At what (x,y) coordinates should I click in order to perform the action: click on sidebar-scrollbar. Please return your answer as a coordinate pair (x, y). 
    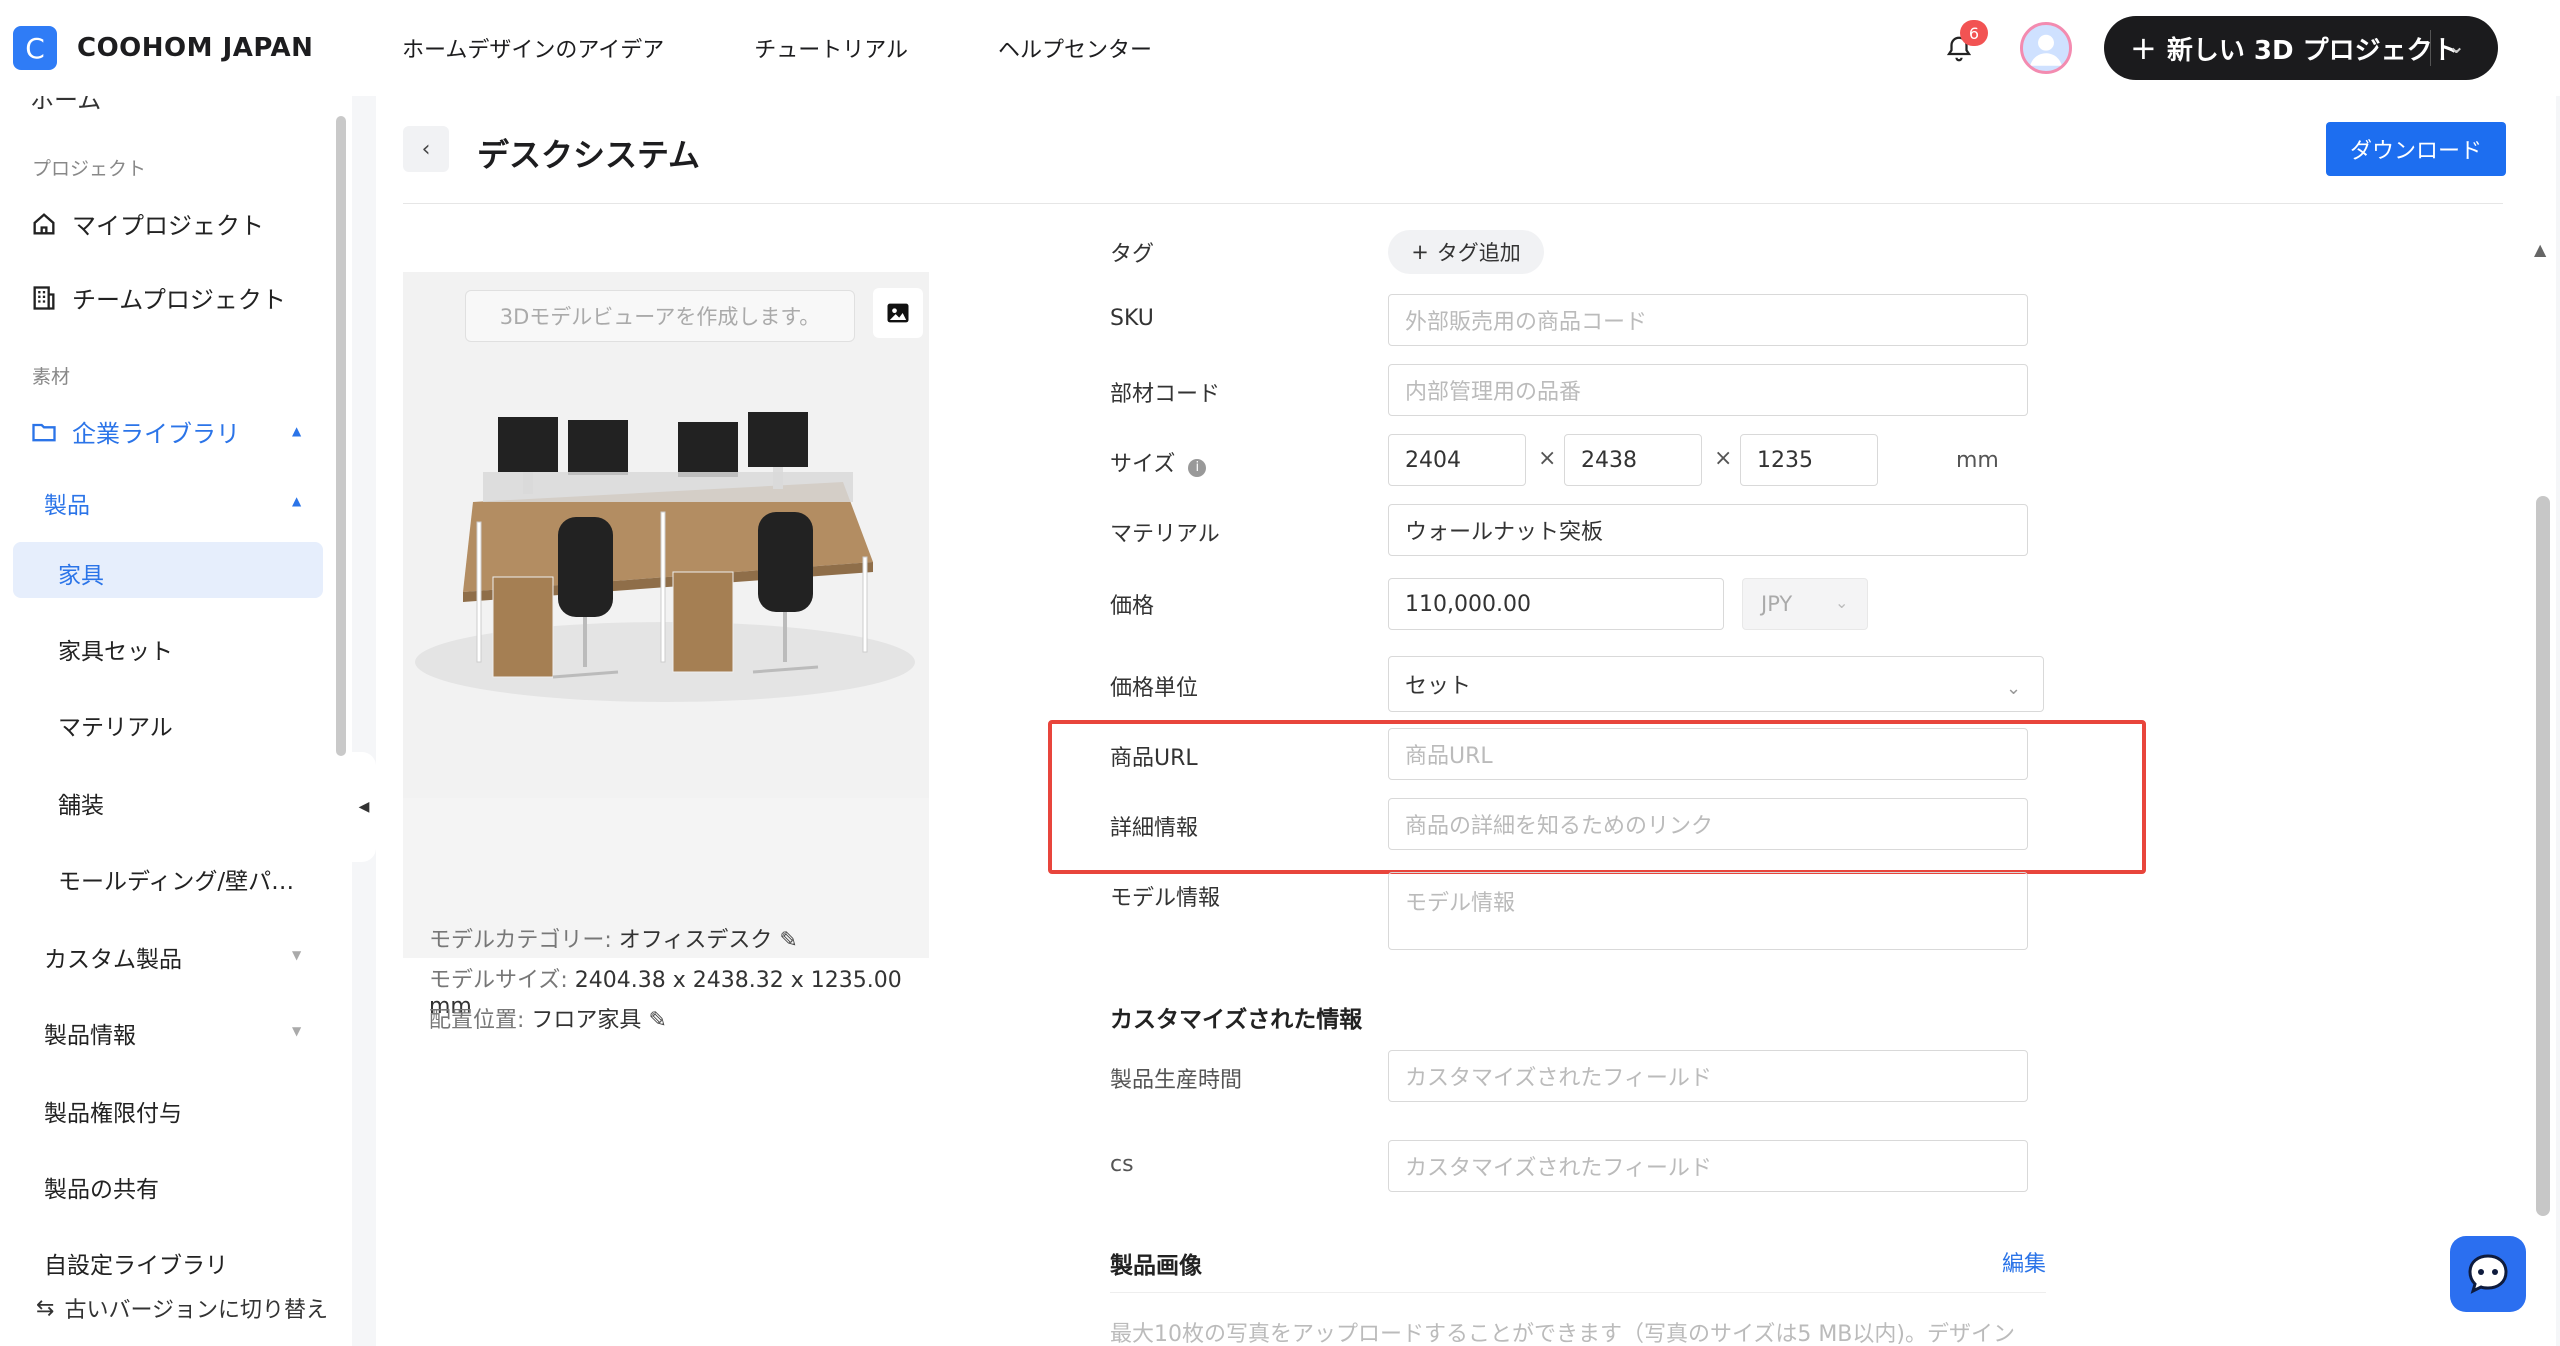
    Looking at the image, I should click on (341, 436).